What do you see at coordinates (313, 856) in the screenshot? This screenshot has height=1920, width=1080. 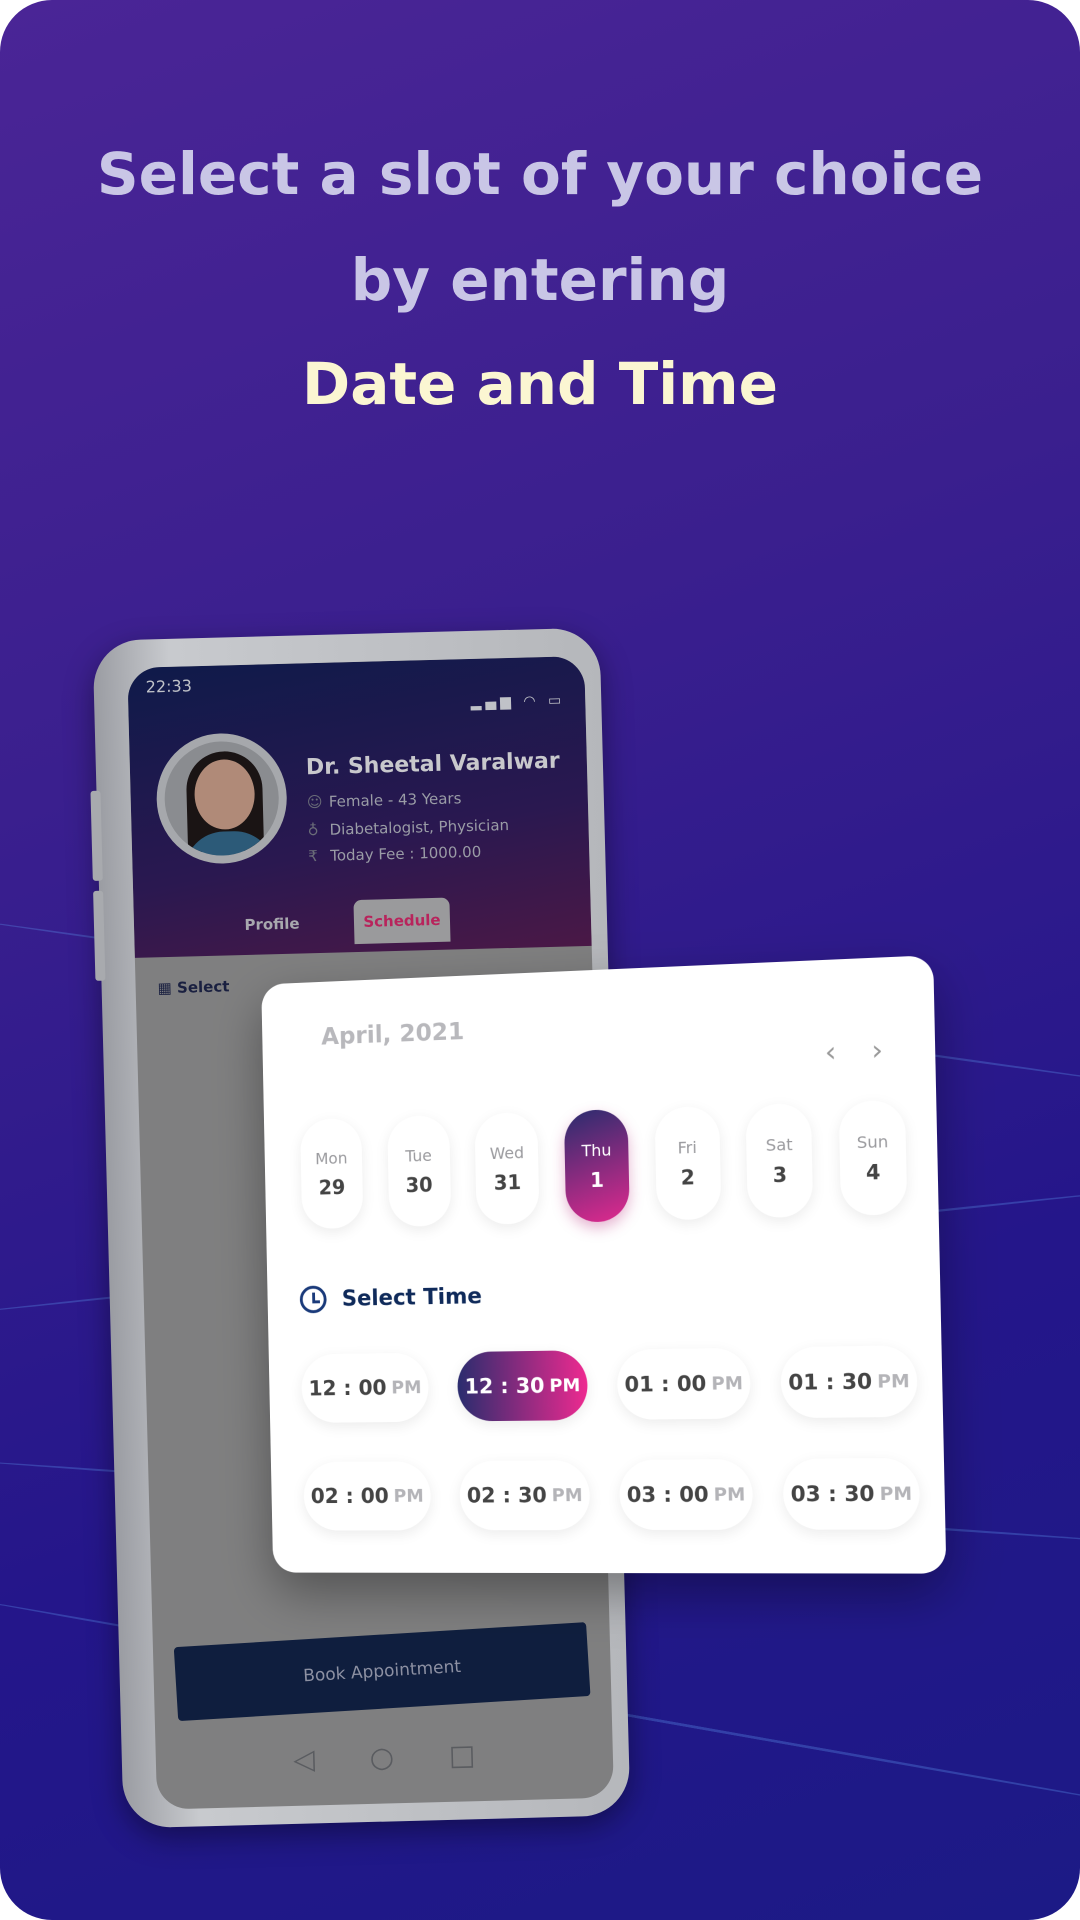 I see `rupee-icon: ₹` at bounding box center [313, 856].